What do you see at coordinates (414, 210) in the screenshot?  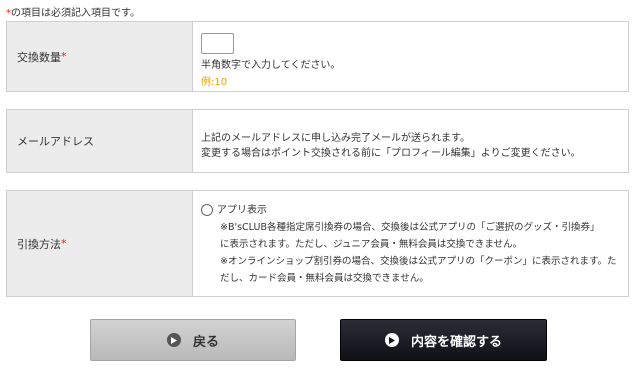 I see `redeem-option-app: アプリ表示` at bounding box center [414, 210].